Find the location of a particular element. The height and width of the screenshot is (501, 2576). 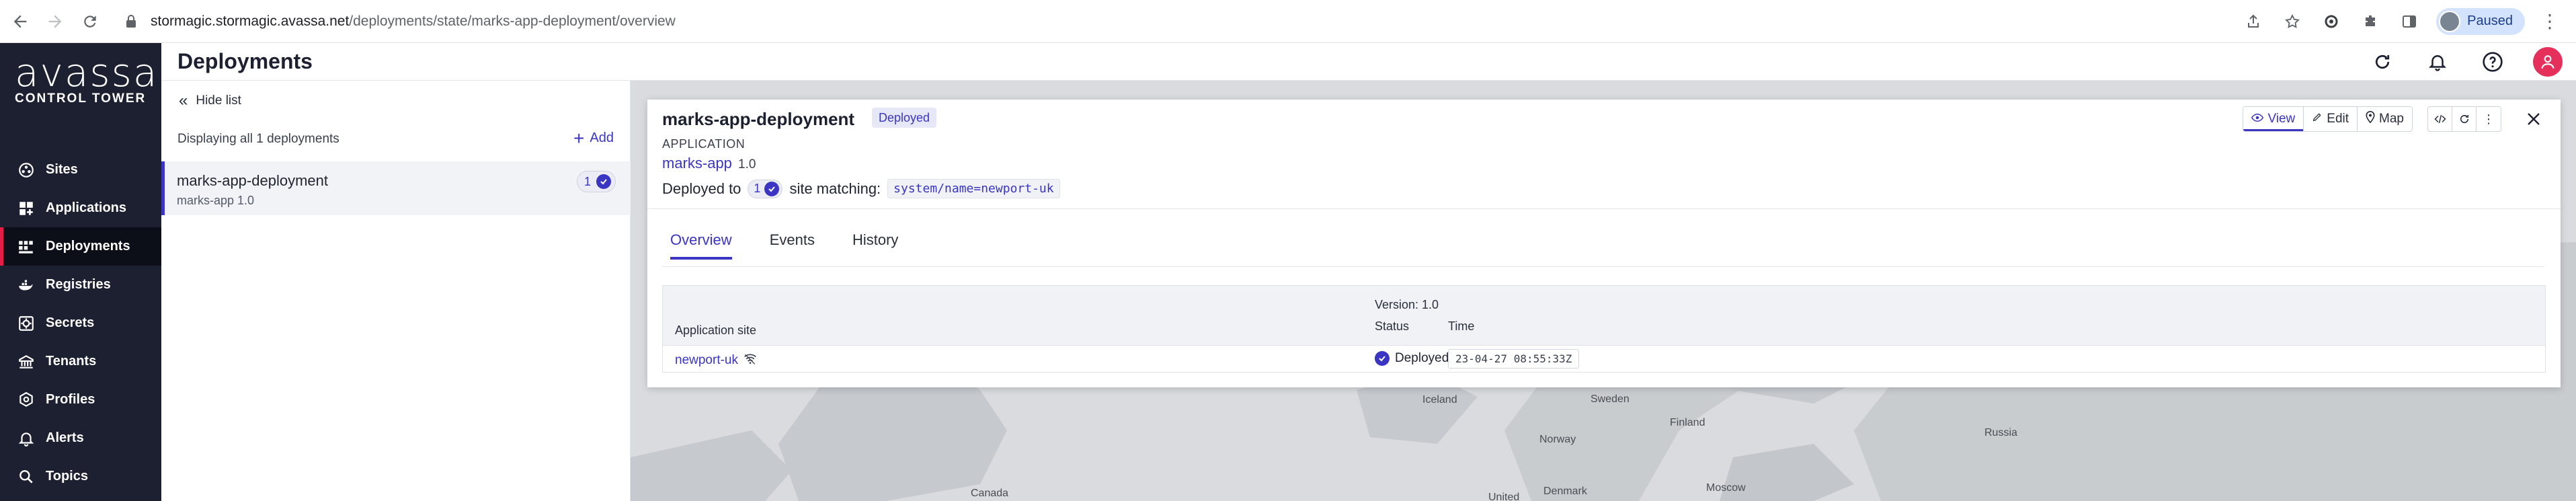

site-count: 1 is located at coordinates (757, 188).